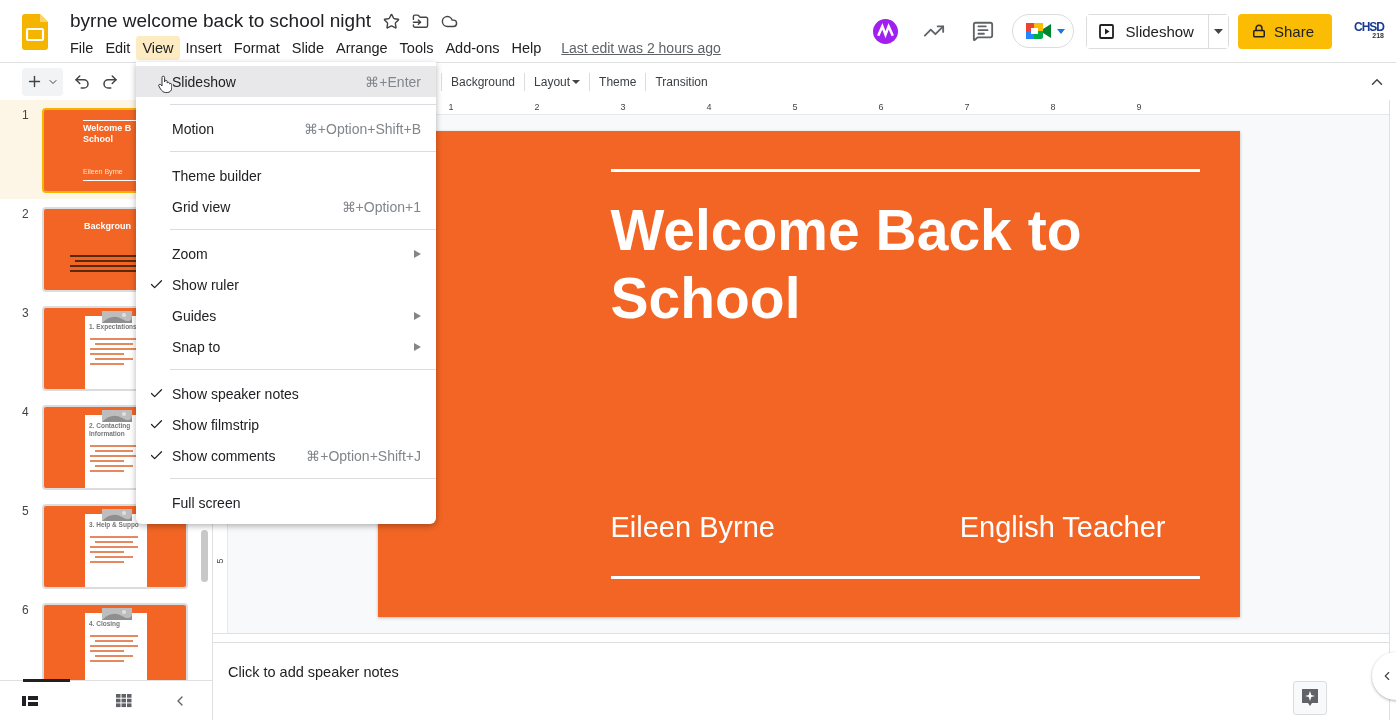 The width and height of the screenshot is (1396, 720). I want to click on sparkle-icon, so click(1310, 698).